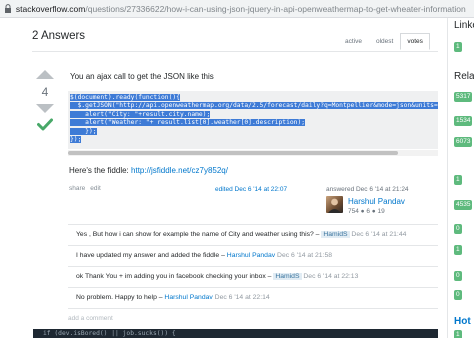 The height and width of the screenshot is (338, 474). What do you see at coordinates (463, 205) in the screenshot?
I see `related-score-badge: 4535` at bounding box center [463, 205].